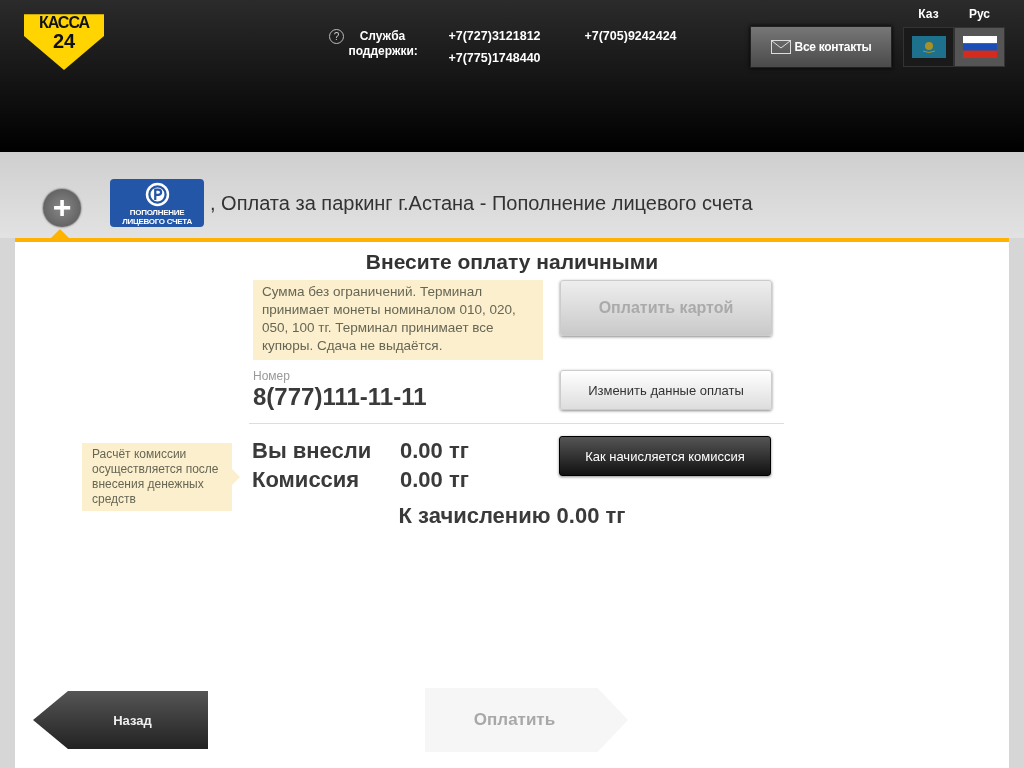 The width and height of the screenshot is (1024, 768). I want to click on badge-caption: ПОПОЛНЕНИЕ, so click(157, 212).